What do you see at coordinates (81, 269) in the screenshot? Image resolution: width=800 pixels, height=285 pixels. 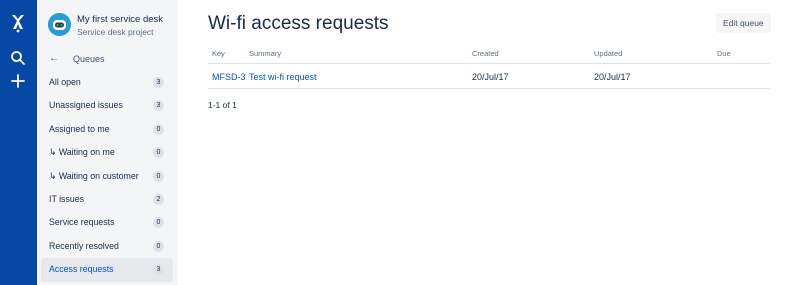 I see `queue-item-label: Access requests` at bounding box center [81, 269].